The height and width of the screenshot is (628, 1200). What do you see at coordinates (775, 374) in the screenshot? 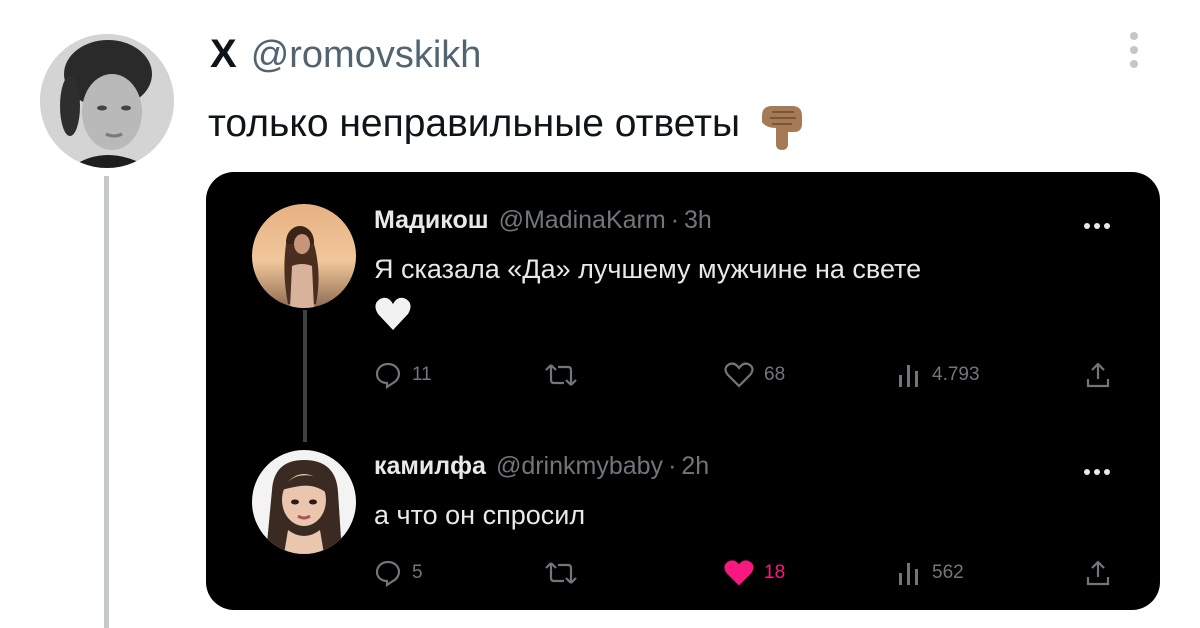
I see `like-count: 68` at bounding box center [775, 374].